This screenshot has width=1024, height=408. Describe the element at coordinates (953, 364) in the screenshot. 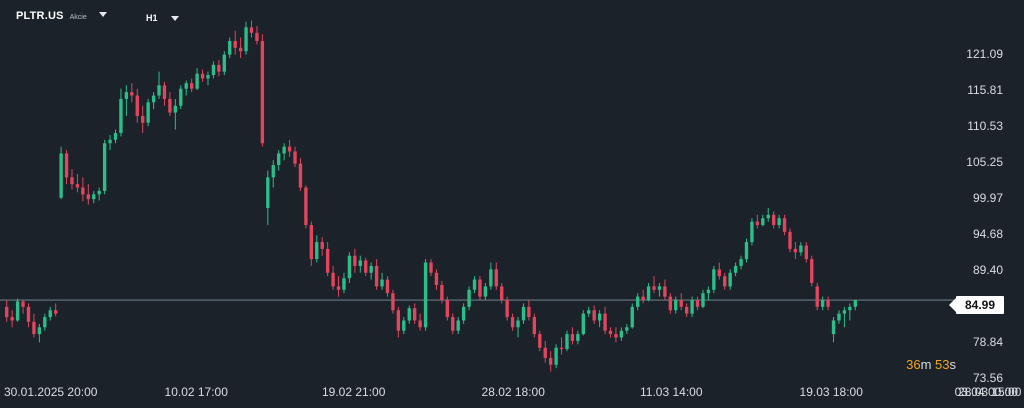

I see `countdown-seconds-unit: s` at that location.